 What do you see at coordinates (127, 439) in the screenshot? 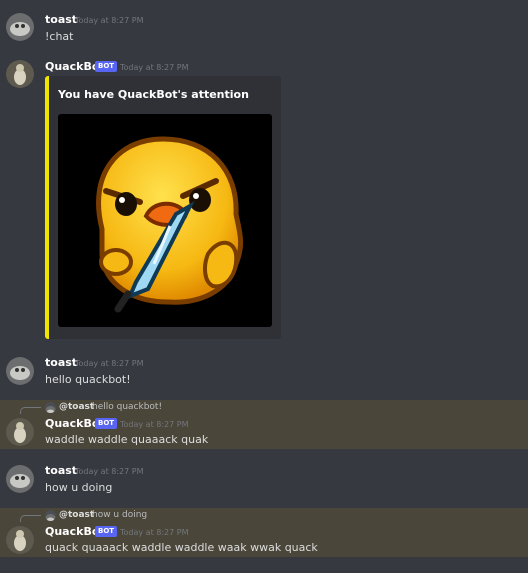
I see `message-text: waddle waddle quaaack quak` at bounding box center [127, 439].